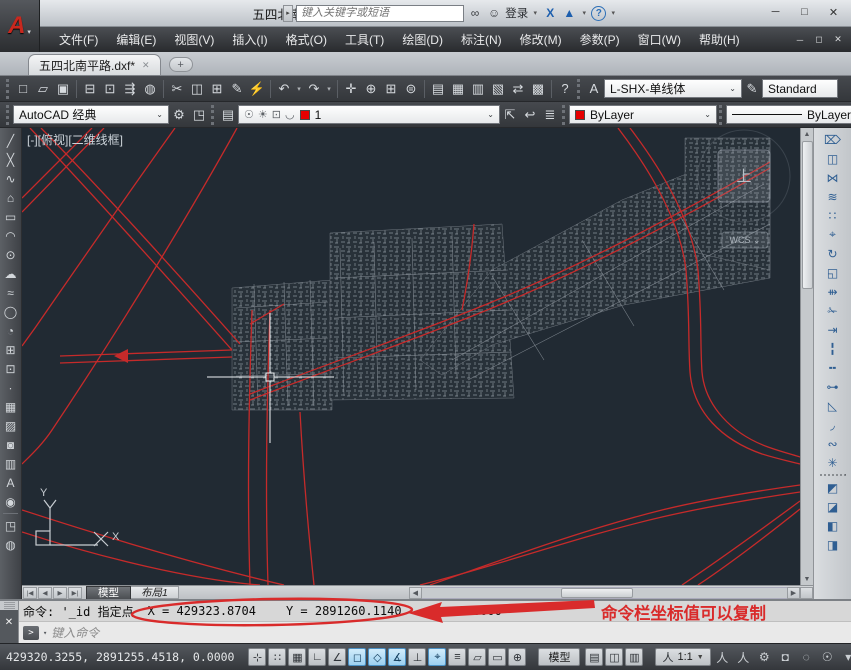 This screenshot has height=670, width=851. I want to click on workspace-settings-icon: ⚙, so click(179, 115).